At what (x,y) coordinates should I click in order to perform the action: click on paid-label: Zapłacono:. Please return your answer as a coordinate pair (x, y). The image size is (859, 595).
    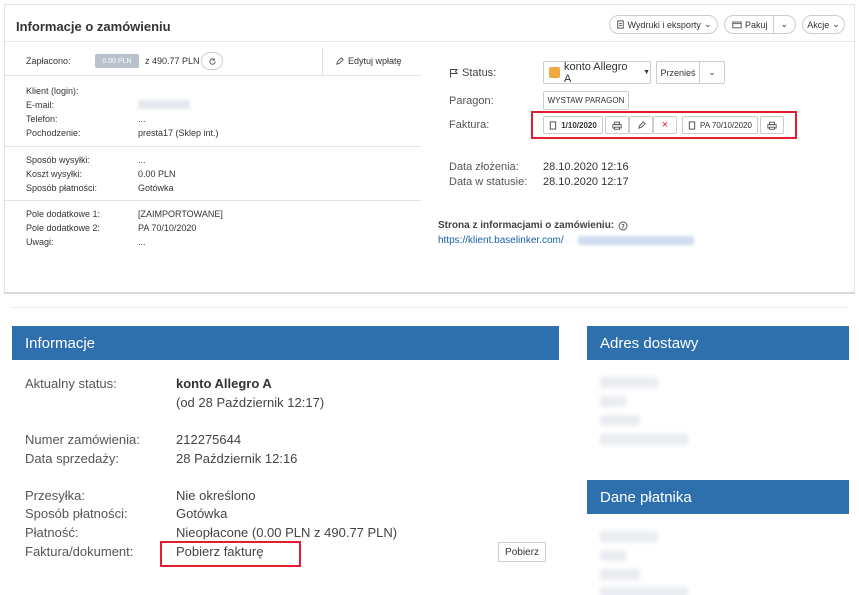
    Looking at the image, I should click on (48, 61).